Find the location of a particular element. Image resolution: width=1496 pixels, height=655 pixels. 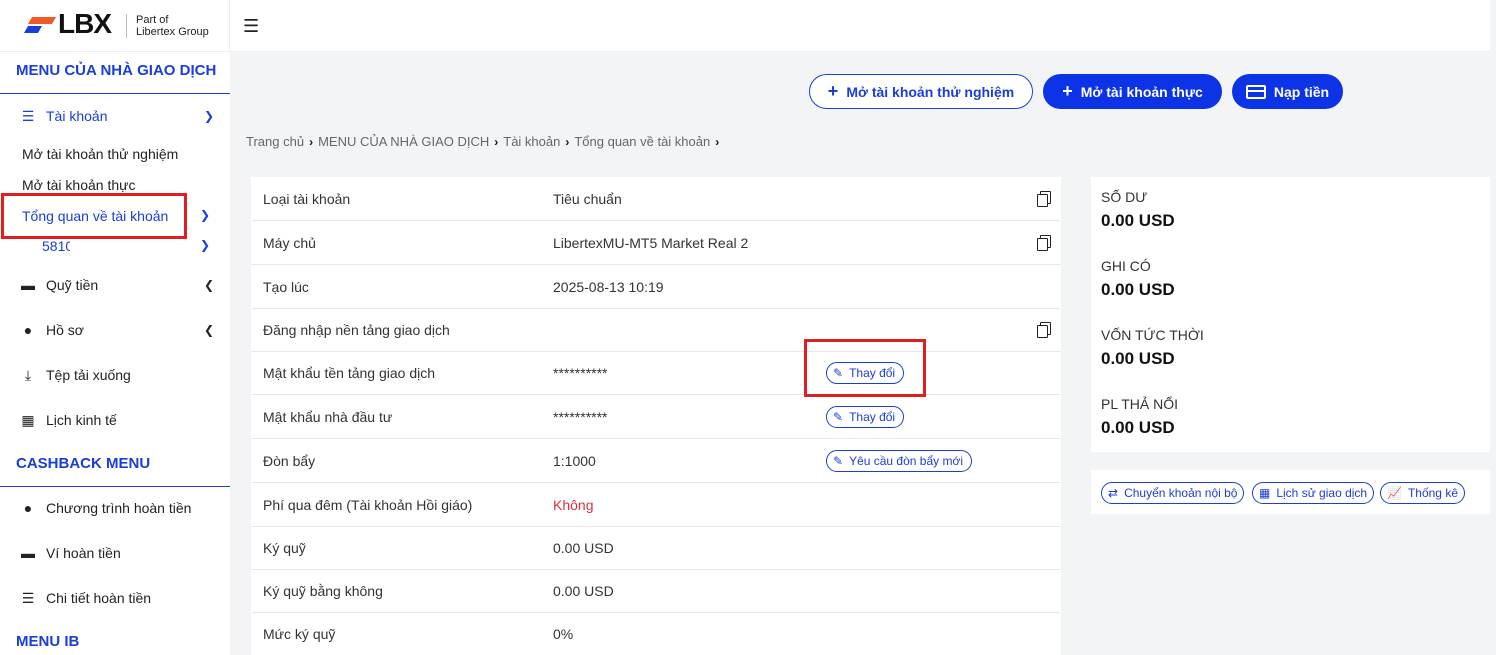

sidebar-item-label: Tệp tải xuống is located at coordinates (88, 375).